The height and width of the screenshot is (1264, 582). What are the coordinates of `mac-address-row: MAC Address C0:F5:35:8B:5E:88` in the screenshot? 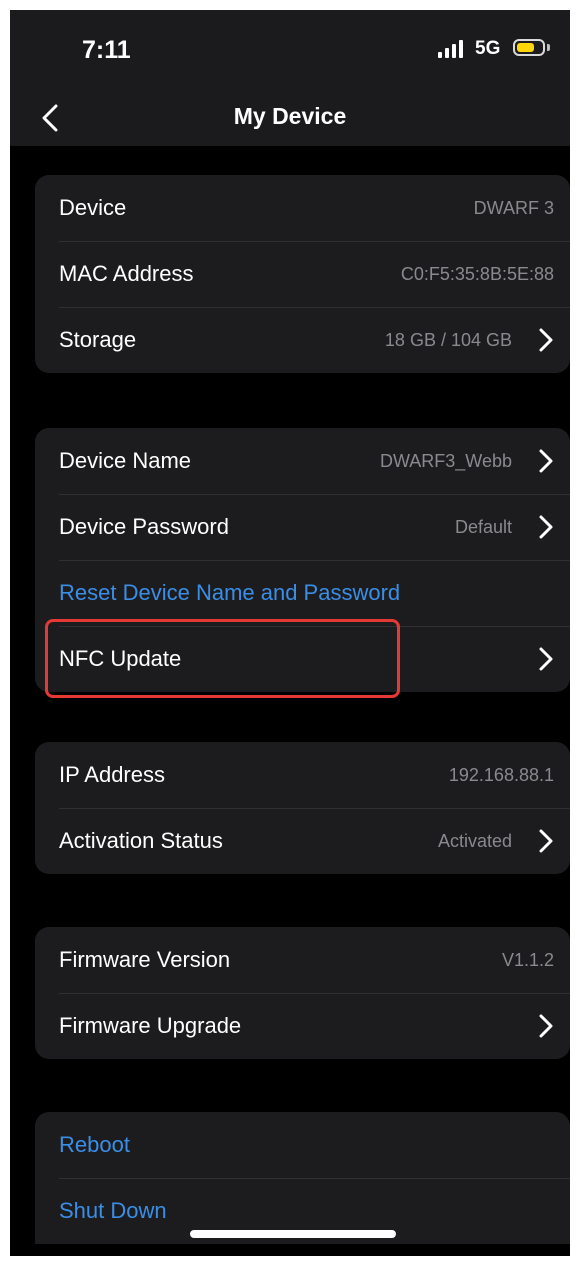 It's located at (302, 274).